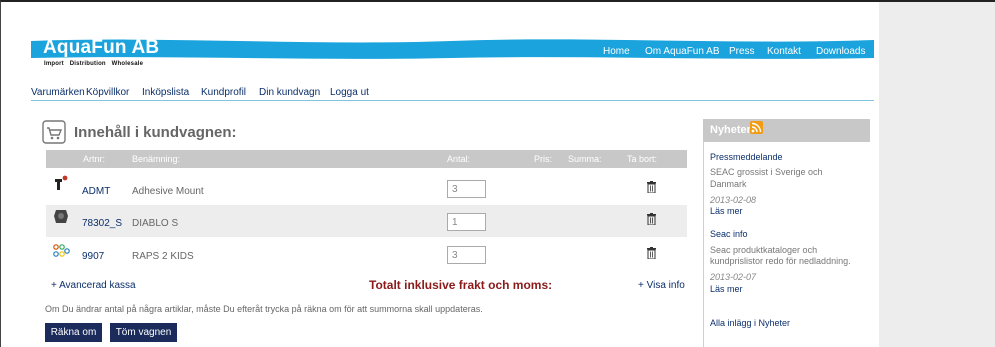  What do you see at coordinates (461, 285) in the screenshot?
I see `total-label: Totalt inklusive frakt och moms:` at bounding box center [461, 285].